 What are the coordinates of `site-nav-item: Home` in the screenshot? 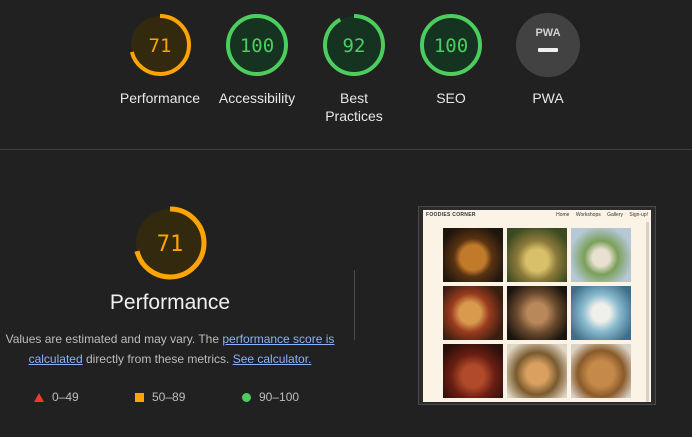 It's located at (563, 215).